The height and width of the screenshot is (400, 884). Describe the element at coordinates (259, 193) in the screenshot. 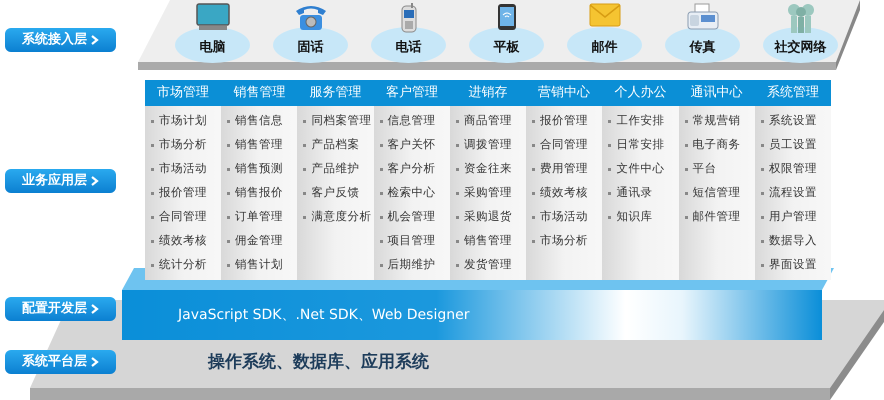

I see `module-item: 销售报价` at that location.